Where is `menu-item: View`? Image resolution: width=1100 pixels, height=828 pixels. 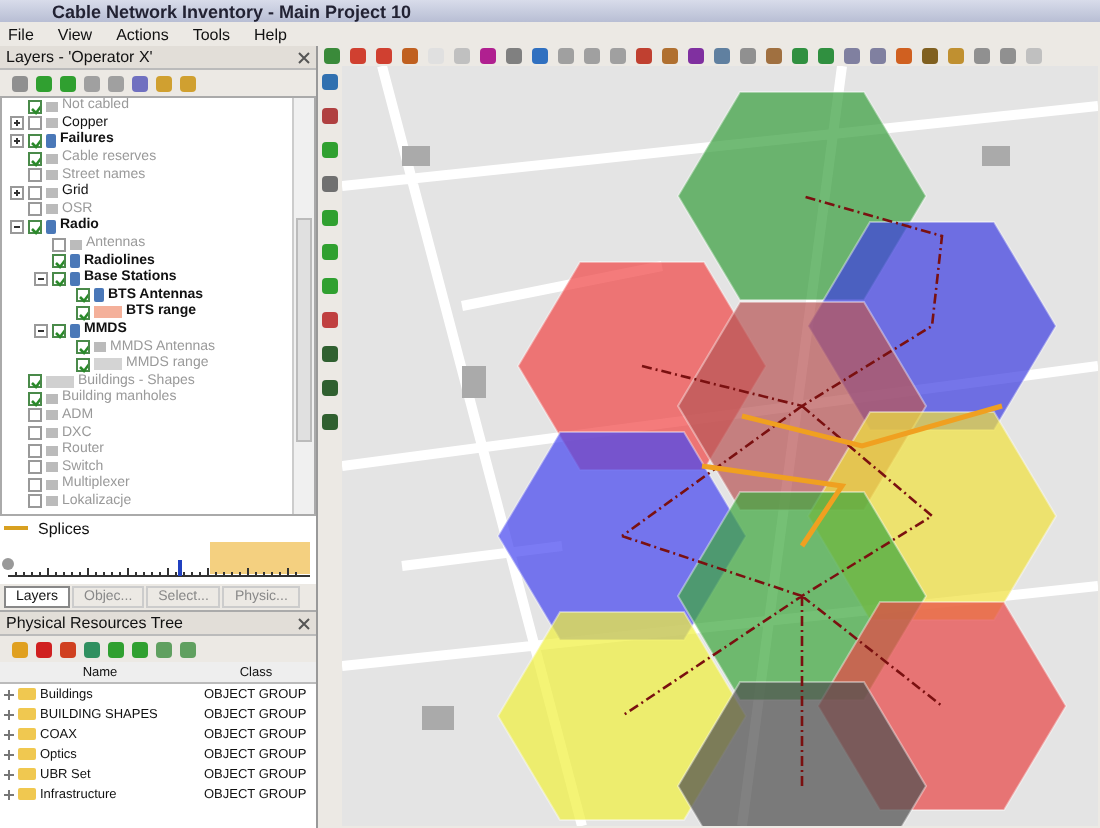 menu-item: View is located at coordinates (75, 34).